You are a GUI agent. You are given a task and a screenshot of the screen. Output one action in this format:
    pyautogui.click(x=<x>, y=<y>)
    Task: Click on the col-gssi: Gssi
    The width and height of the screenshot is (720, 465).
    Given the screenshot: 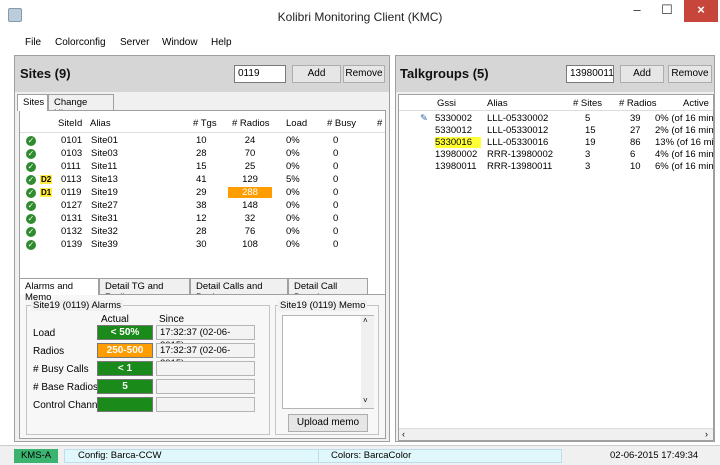 What is the action you would take?
    pyautogui.click(x=446, y=103)
    